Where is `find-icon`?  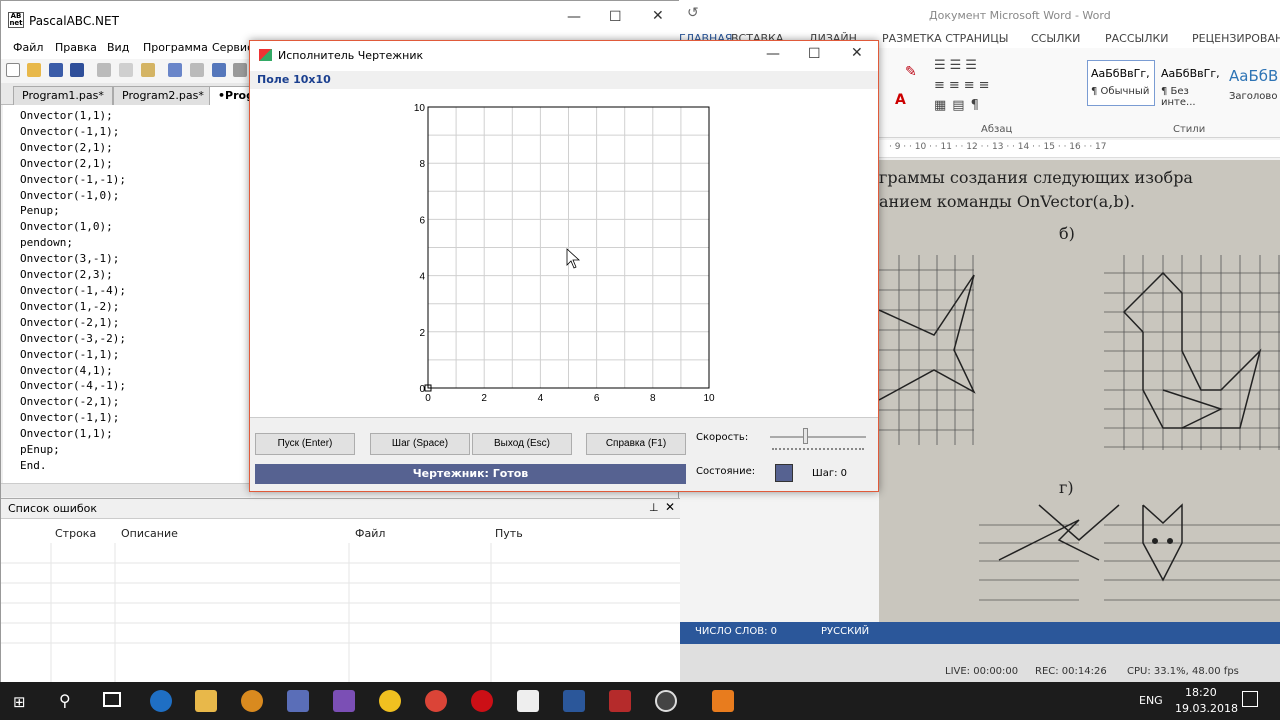
find-icon is located at coordinates (219, 70).